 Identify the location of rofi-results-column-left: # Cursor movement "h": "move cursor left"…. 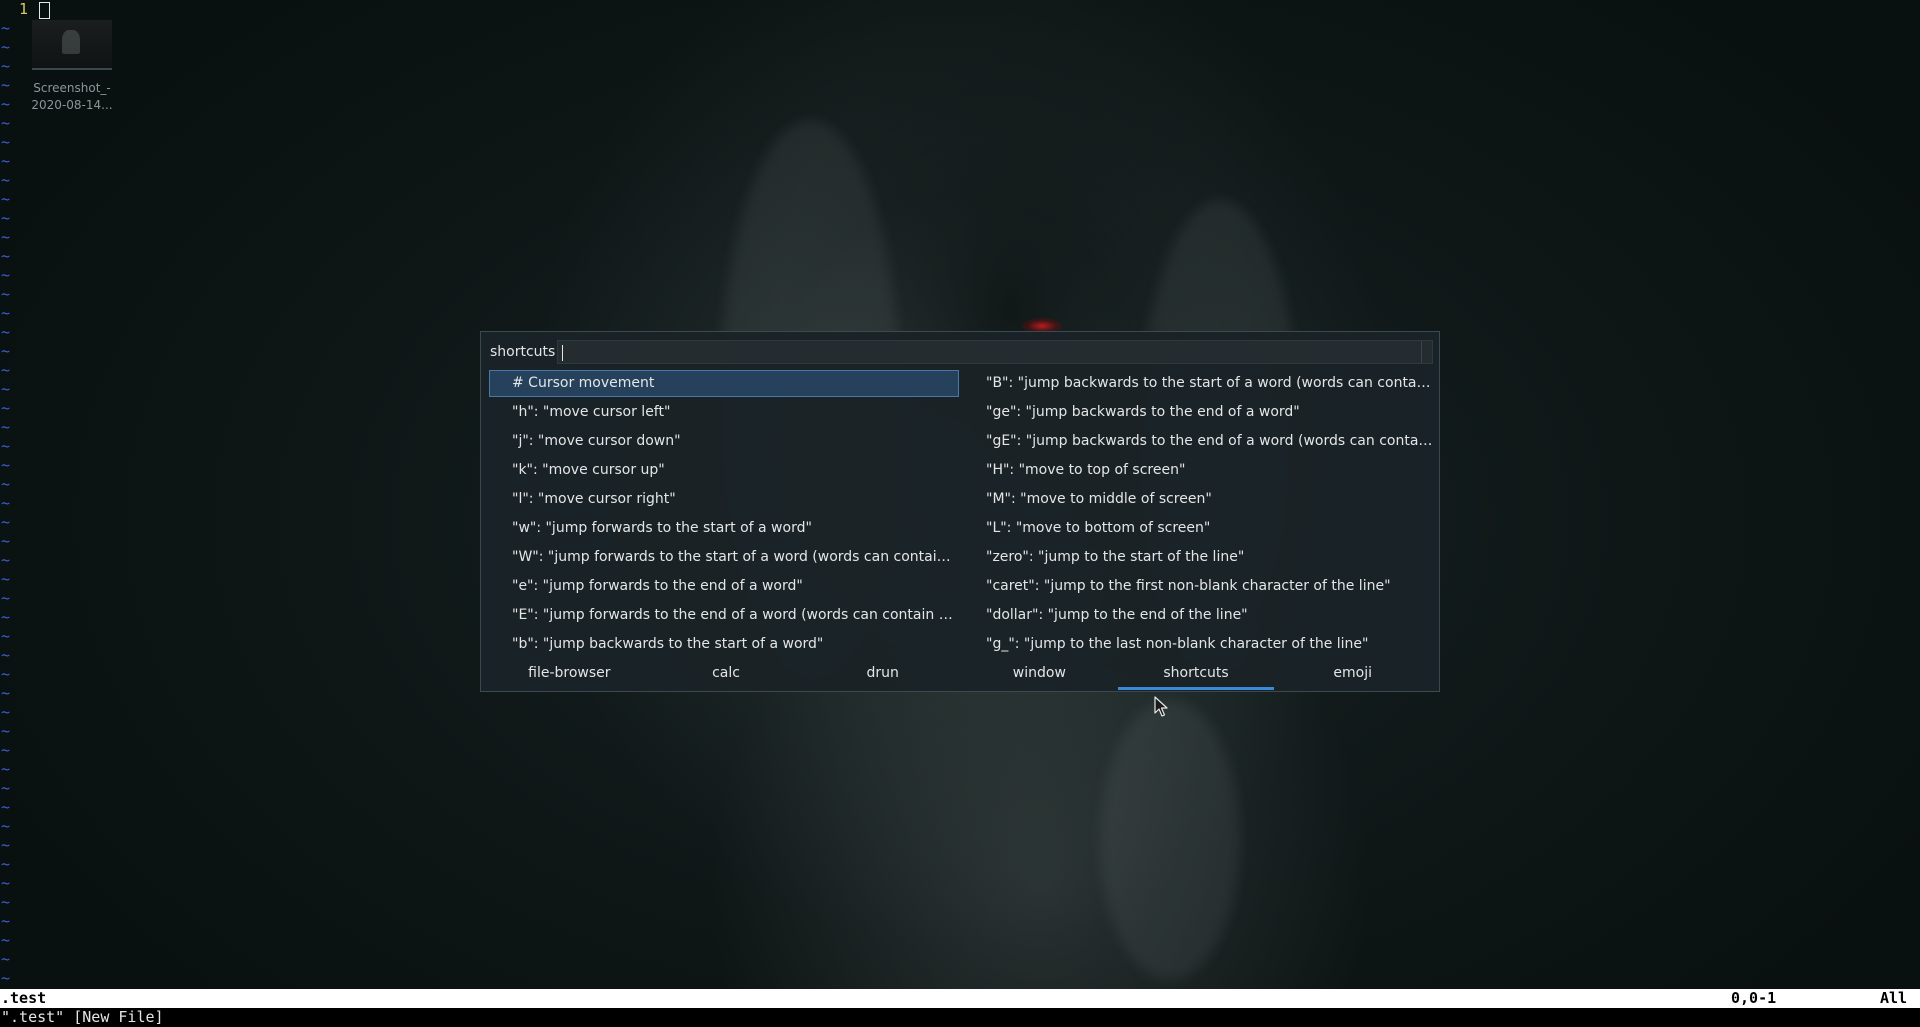
(724, 515).